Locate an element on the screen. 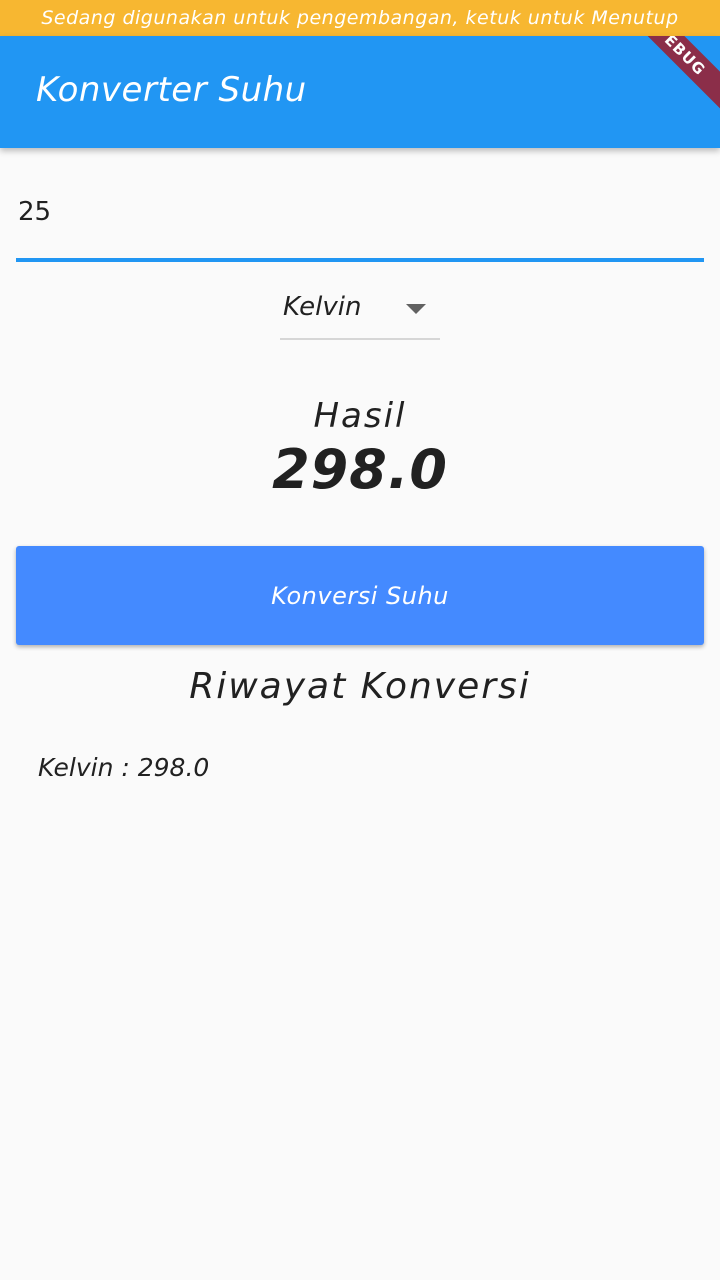 This screenshot has width=720, height=1280. result-label: Hasil is located at coordinates (360, 416).